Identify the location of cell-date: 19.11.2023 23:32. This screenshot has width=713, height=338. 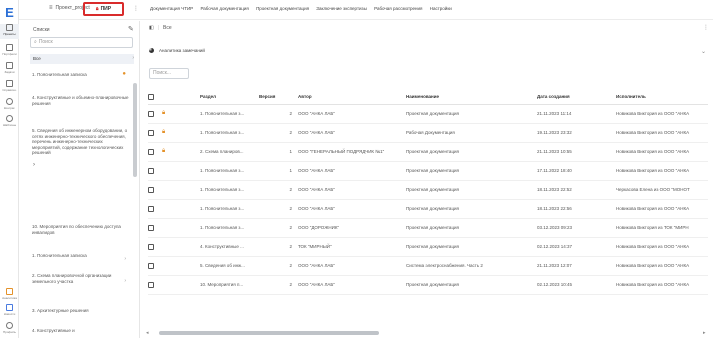
(576, 133).